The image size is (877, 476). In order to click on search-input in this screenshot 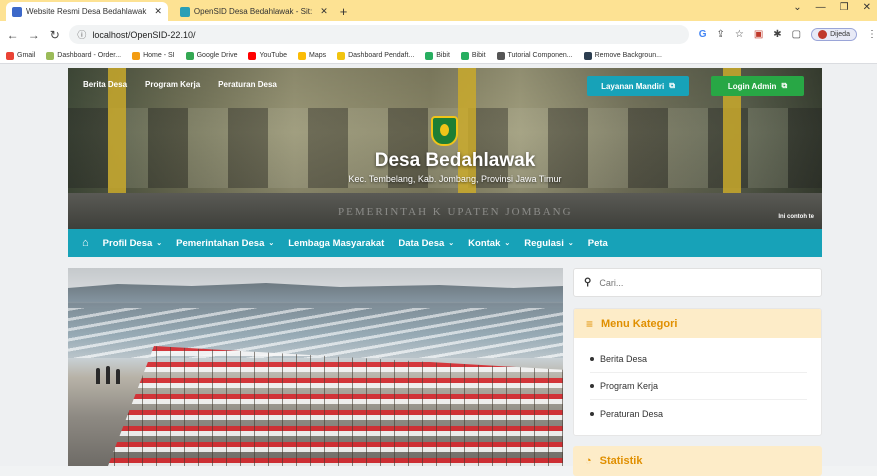, I will do `click(699, 282)`.